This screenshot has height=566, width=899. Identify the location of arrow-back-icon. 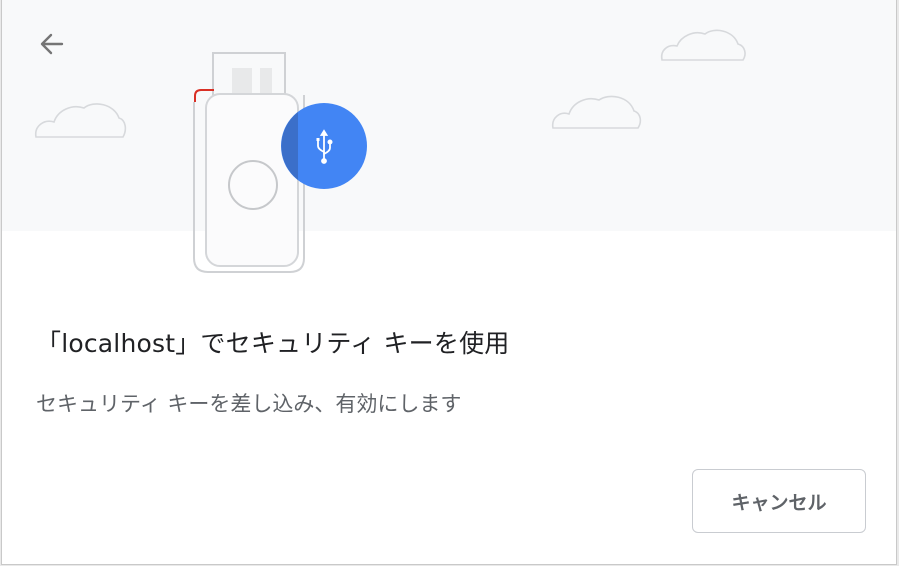
(52, 44).